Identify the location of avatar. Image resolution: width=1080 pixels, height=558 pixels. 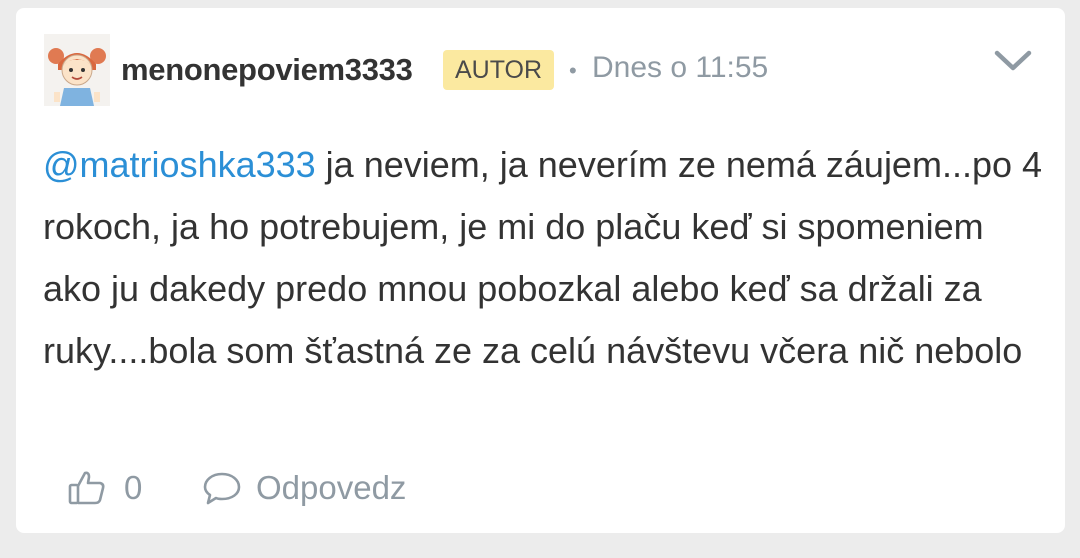
(77, 70).